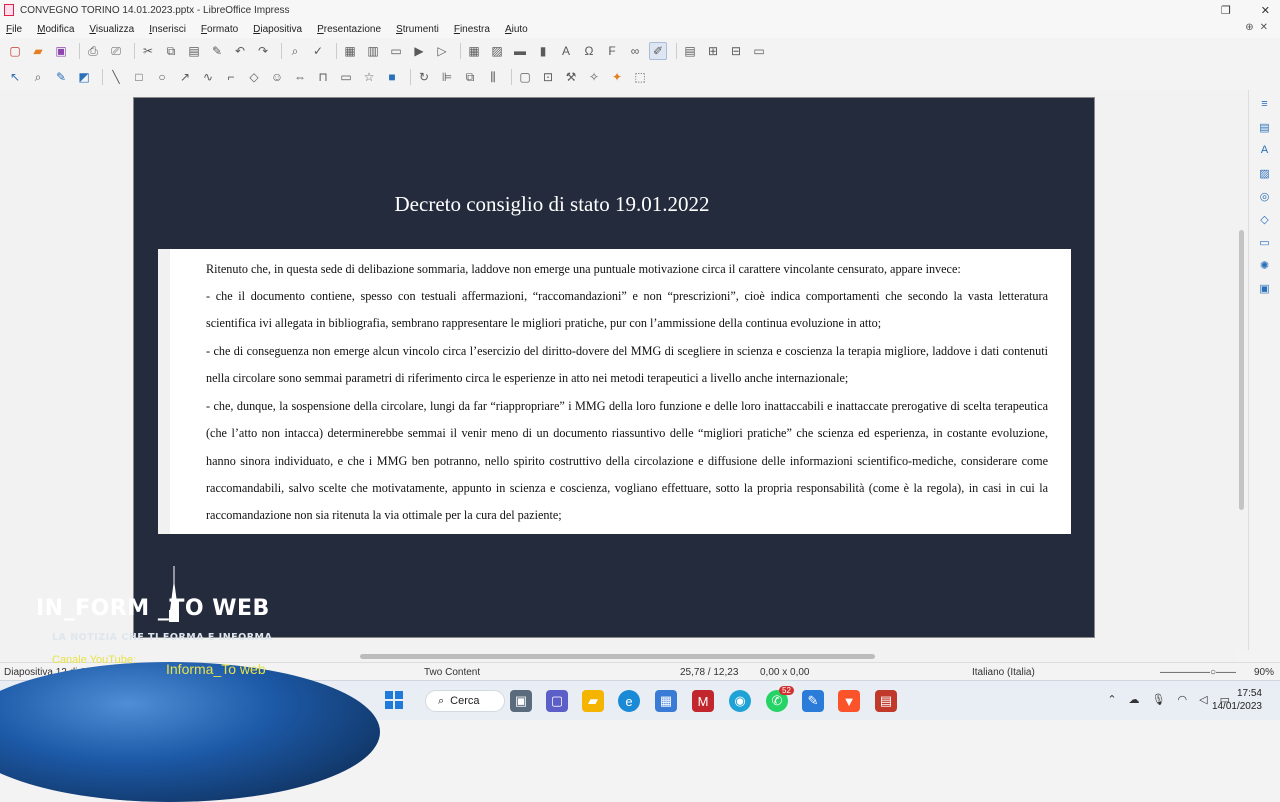 Image resolution: width=1280 pixels, height=802 pixels. What do you see at coordinates (470, 77) in the screenshot?
I see `arrange-icon: ⧉` at bounding box center [470, 77].